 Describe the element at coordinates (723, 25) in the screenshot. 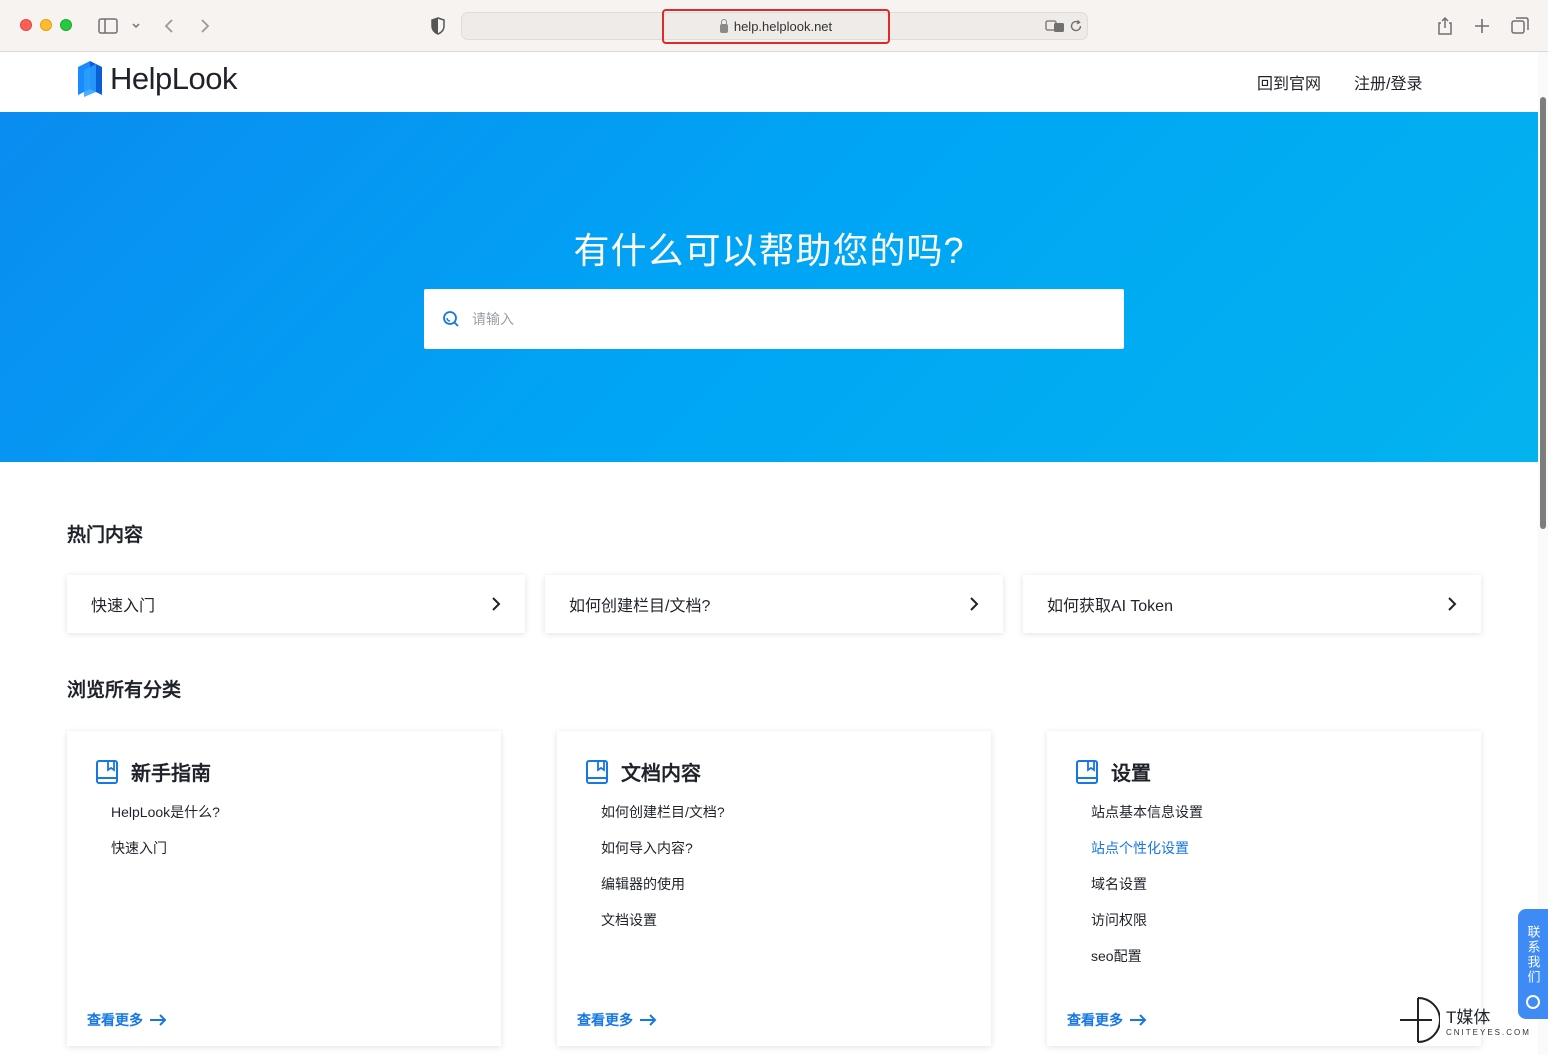

I see `lock-icon` at that location.